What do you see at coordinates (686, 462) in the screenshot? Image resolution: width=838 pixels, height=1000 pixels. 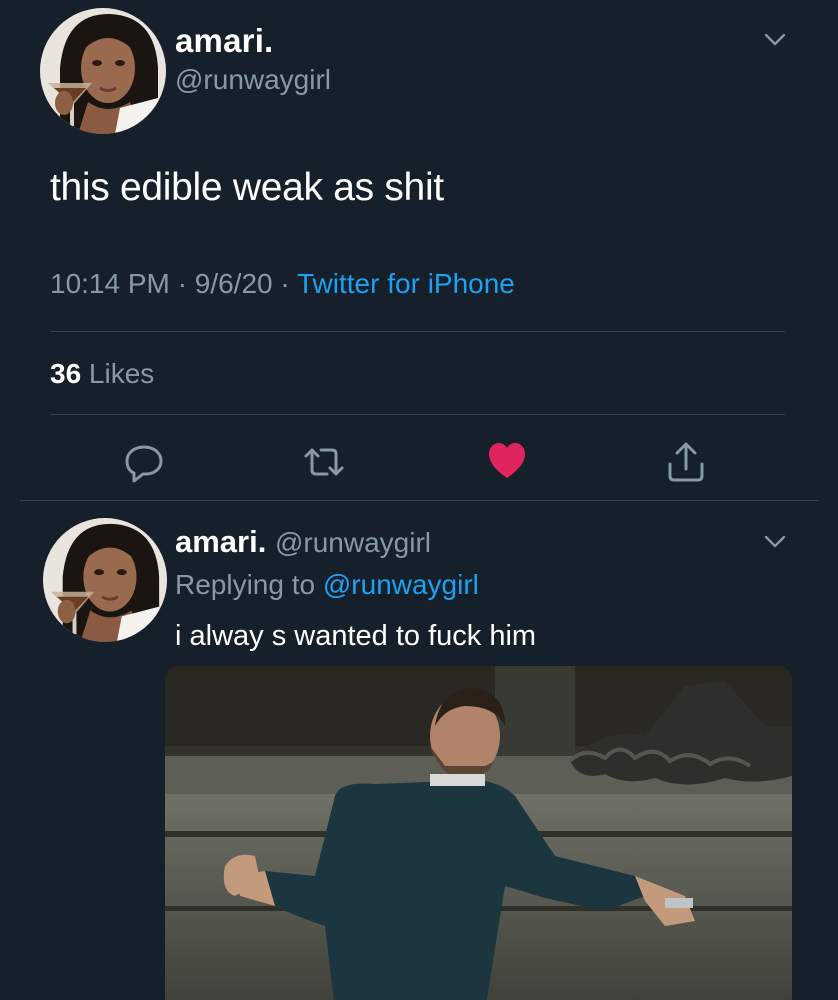 I see `share-icon` at bounding box center [686, 462].